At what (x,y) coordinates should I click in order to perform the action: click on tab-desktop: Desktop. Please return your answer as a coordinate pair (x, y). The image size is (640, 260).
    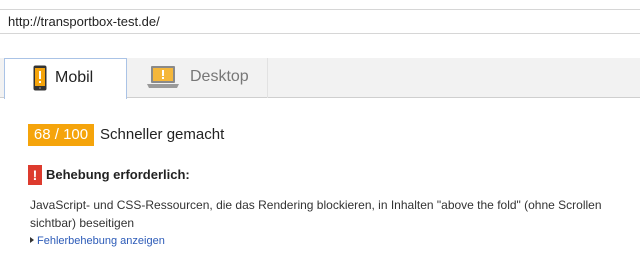
    Looking at the image, I should click on (198, 78).